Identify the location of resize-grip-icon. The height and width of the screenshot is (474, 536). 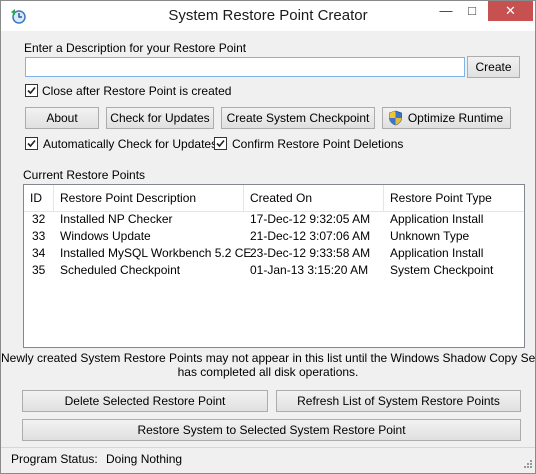
(528, 465).